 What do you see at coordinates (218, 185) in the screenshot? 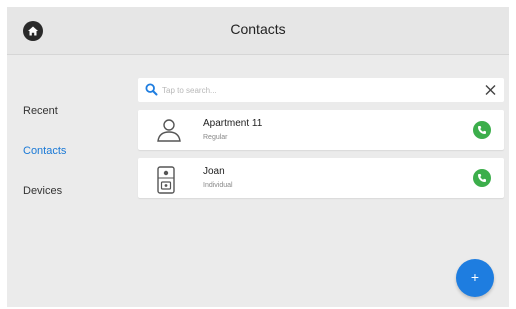
I see `contact-type: Individual` at bounding box center [218, 185].